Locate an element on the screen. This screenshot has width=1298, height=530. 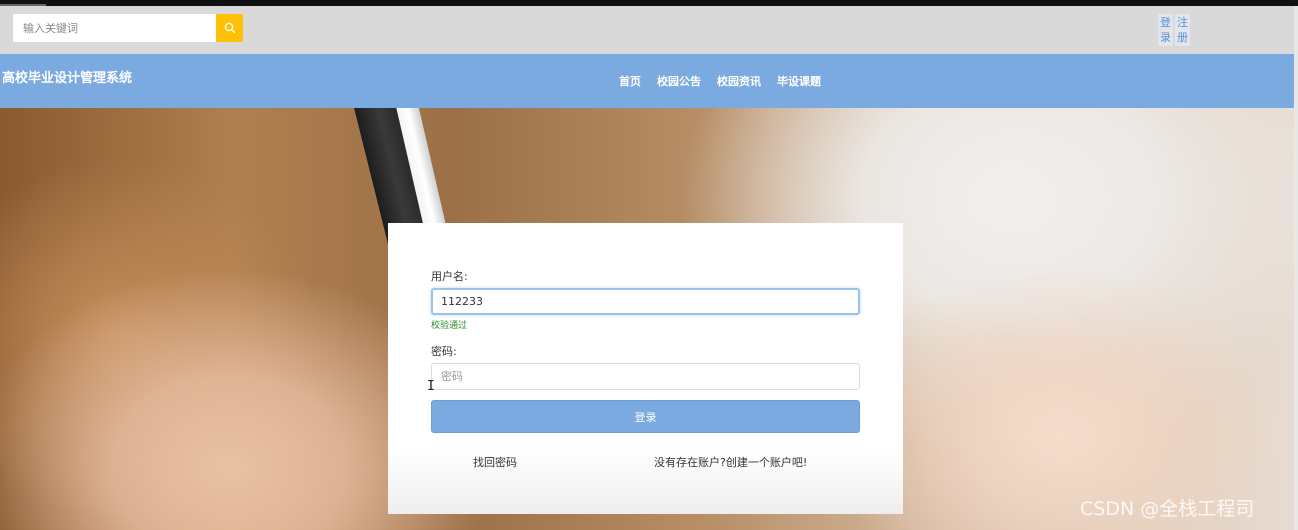
login-submit-button: 登录 is located at coordinates (645, 416).